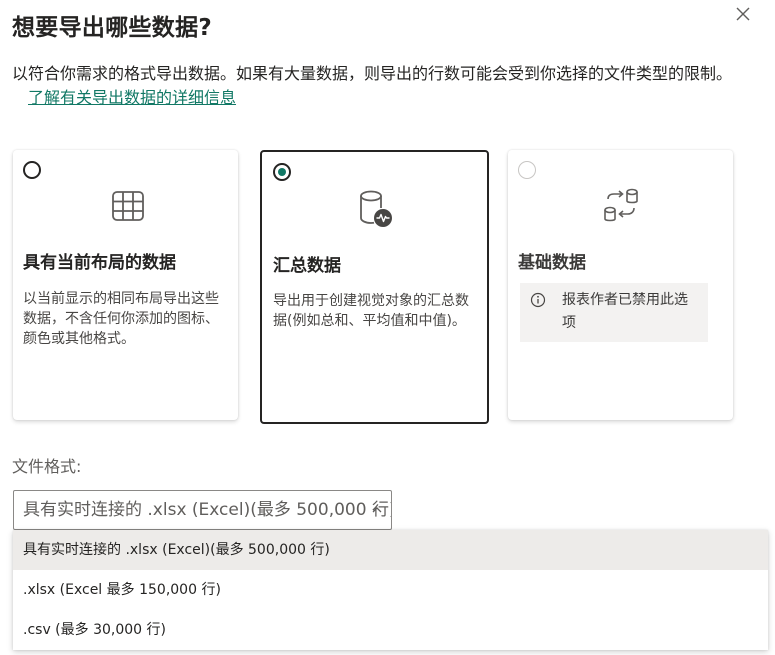  Describe the element at coordinates (99, 263) in the screenshot. I see `option-title: 具有当前布局的数据` at that location.